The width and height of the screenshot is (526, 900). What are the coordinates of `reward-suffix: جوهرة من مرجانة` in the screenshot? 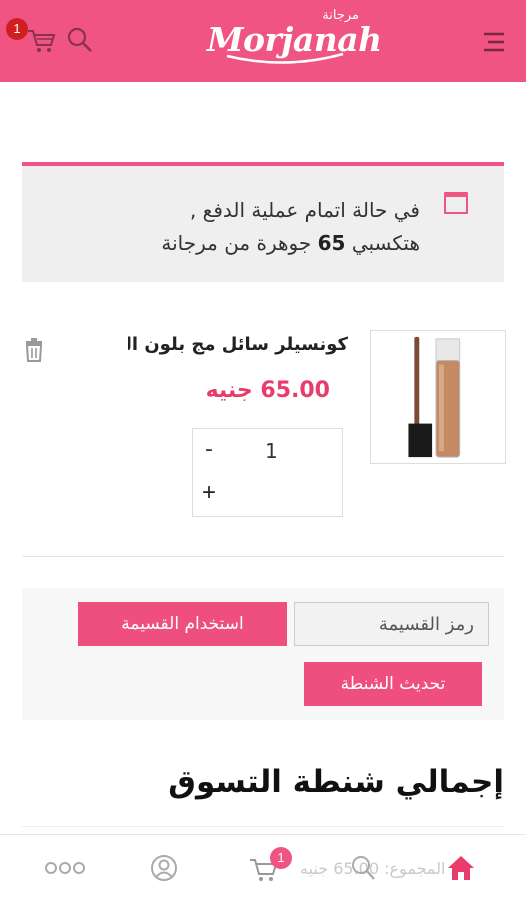 It's located at (236, 243).